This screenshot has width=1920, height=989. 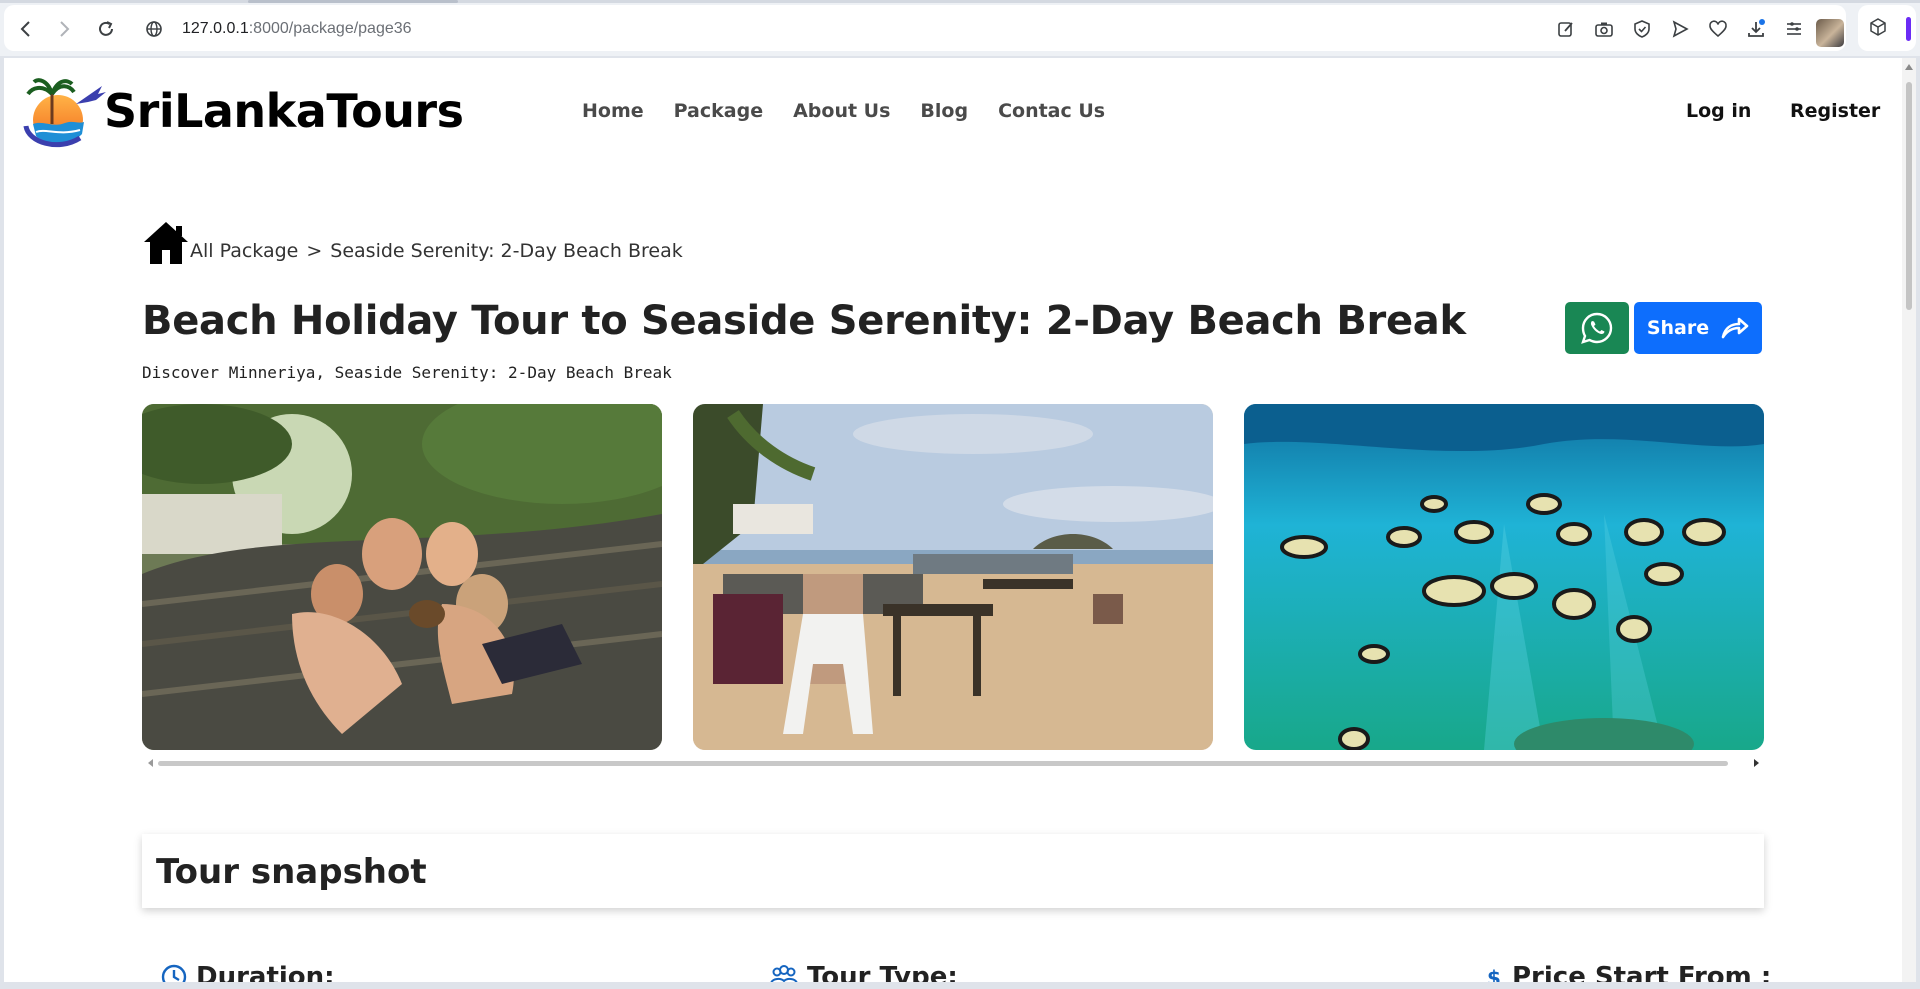 I want to click on dollar-icon: $, so click(x=1494, y=974).